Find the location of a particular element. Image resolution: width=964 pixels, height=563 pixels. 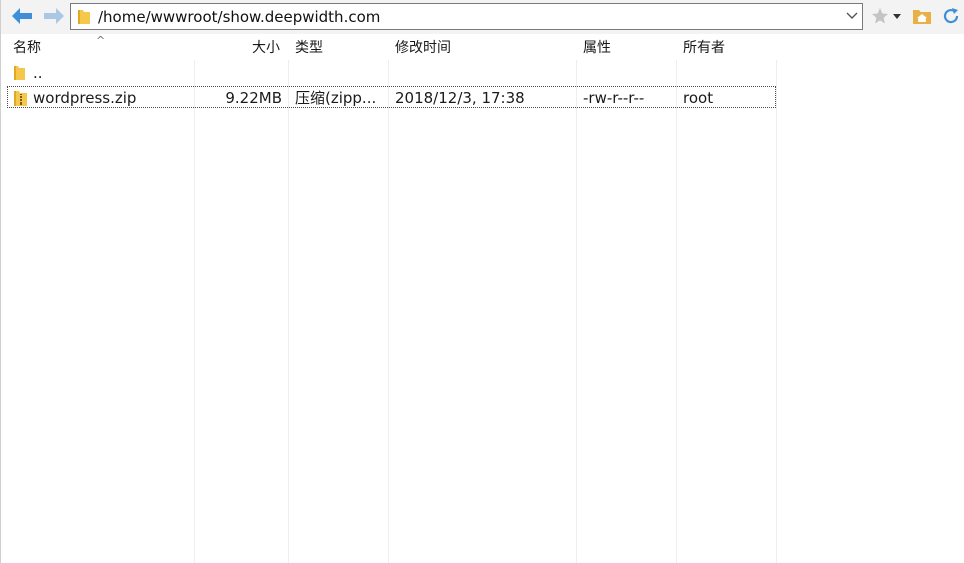

column-header-owner: 所有者 is located at coordinates (704, 47).